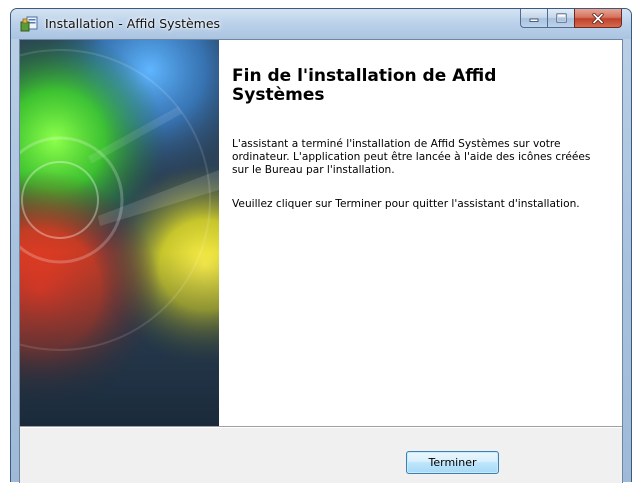 The height and width of the screenshot is (483, 635). What do you see at coordinates (133, 23) in the screenshot?
I see `window-title: Installation - Affid Systèmes` at bounding box center [133, 23].